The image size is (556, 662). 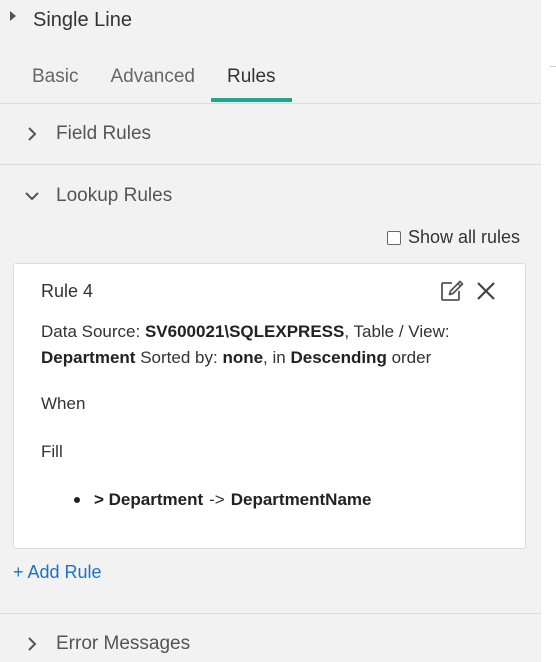 What do you see at coordinates (82, 19) in the screenshot?
I see `field-type-title: Single Line` at bounding box center [82, 19].